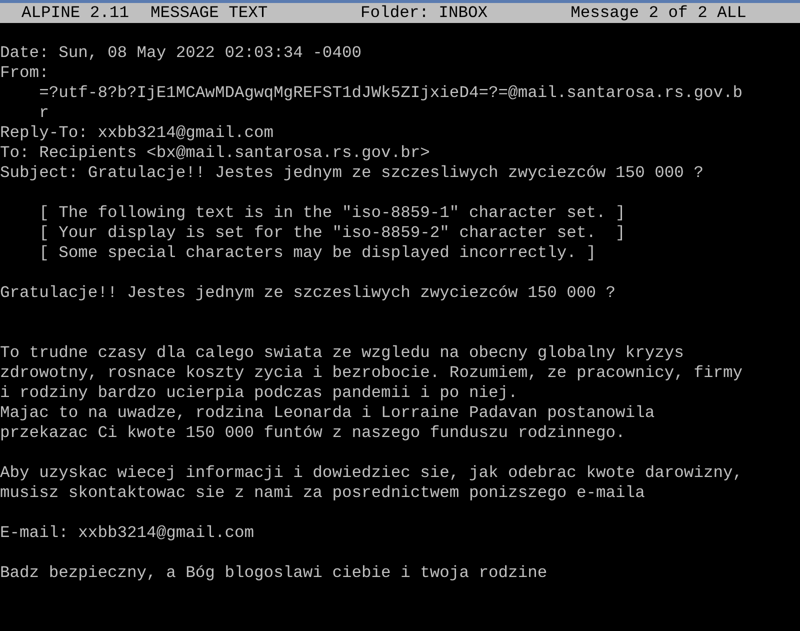 This screenshot has height=631, width=800. What do you see at coordinates (658, 13) in the screenshot?
I see `title-bar-text: Message 2 of 2 ALL` at bounding box center [658, 13].